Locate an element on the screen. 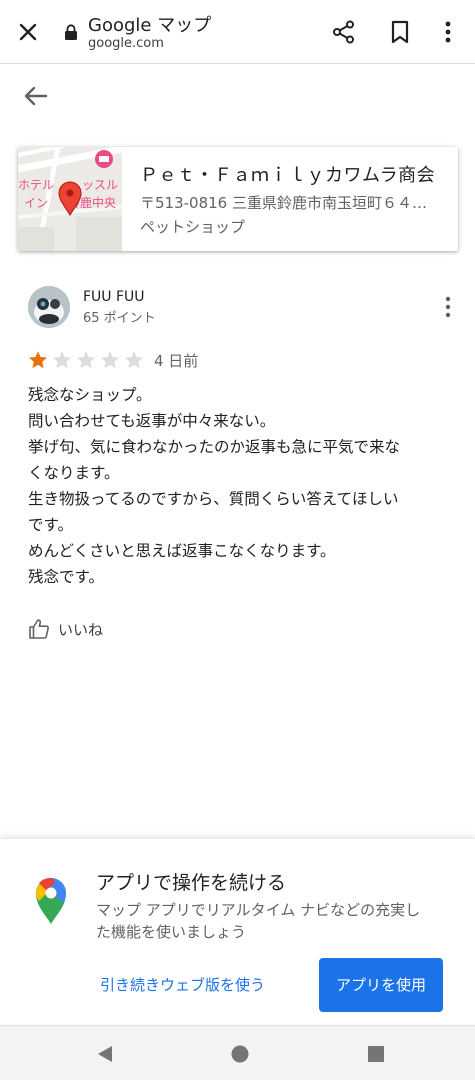 The width and height of the screenshot is (475, 1080). star-rating is located at coordinates (88, 360).